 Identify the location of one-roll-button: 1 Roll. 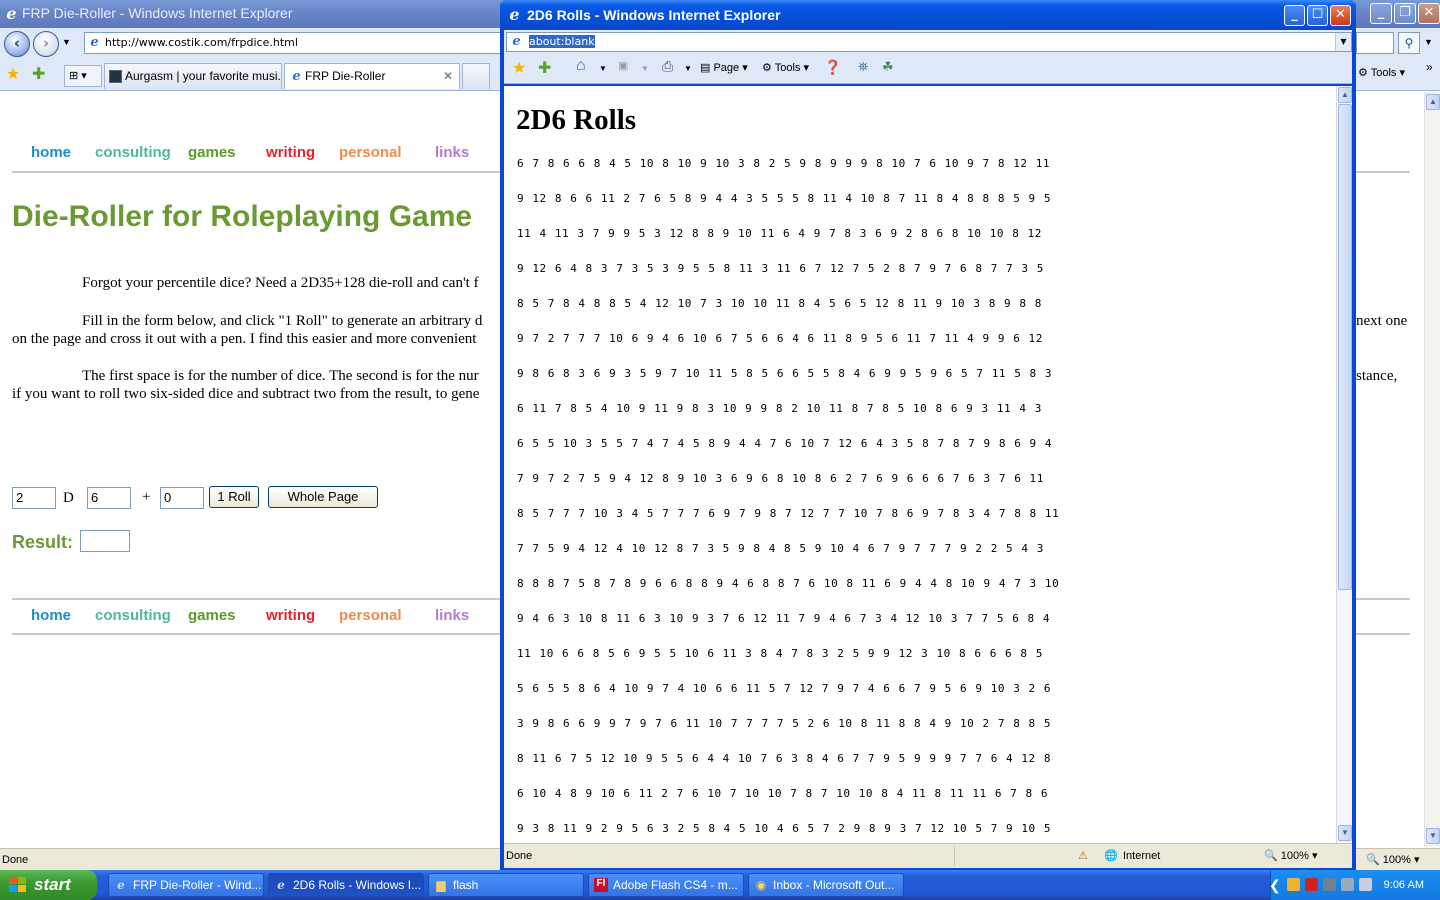
(234, 497).